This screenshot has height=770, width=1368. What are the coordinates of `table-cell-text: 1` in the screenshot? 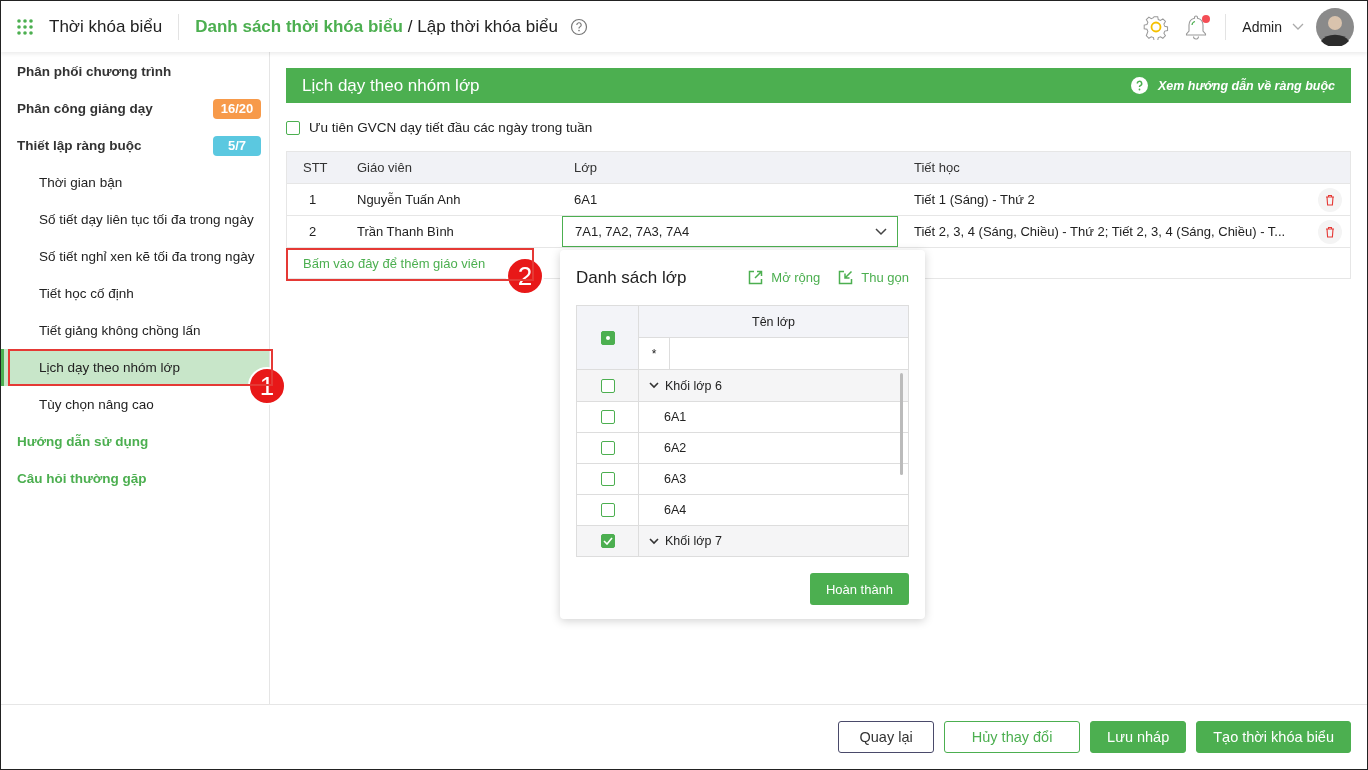 It's located at (313, 199).